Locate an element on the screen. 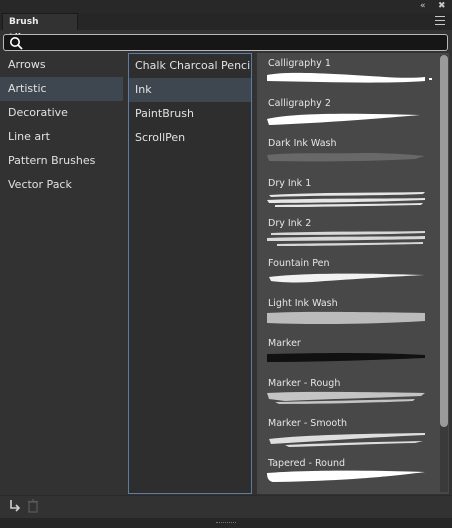  brush-item-dark-ink-wash: Dark Ink Wash is located at coordinates (348, 153).